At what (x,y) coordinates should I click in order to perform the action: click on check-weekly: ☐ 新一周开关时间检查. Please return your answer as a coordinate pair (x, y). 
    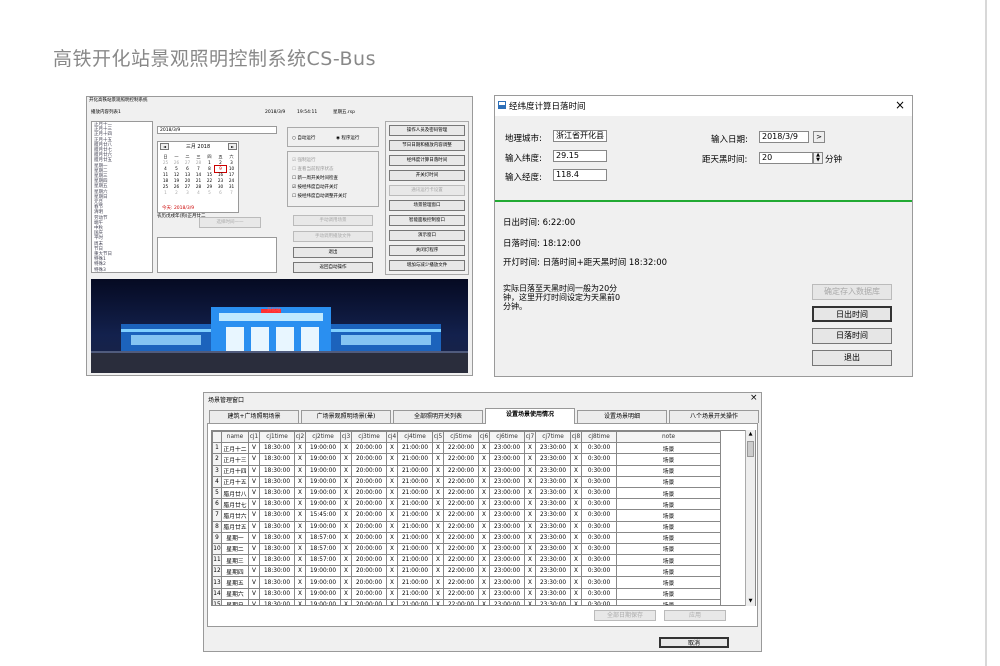
    Looking at the image, I should click on (315, 178).